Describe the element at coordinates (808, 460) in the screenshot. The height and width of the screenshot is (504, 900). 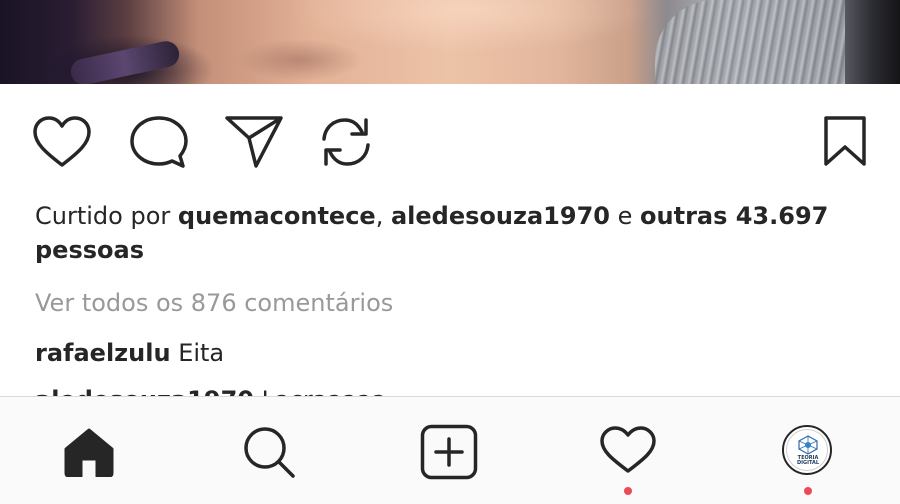
I see `avatar-text: TEORIA DIGITAL` at that location.